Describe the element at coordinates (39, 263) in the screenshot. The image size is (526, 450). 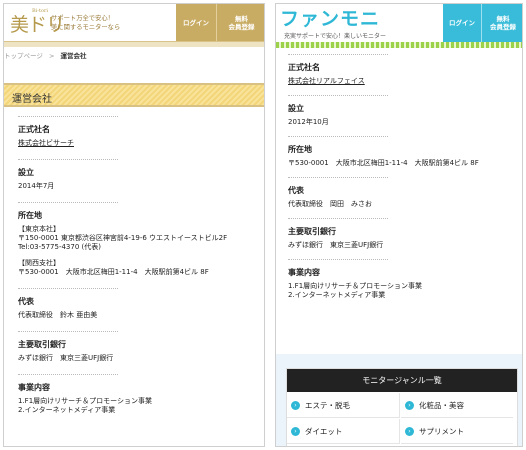
I see `section-value: 【関西支社】` at that location.